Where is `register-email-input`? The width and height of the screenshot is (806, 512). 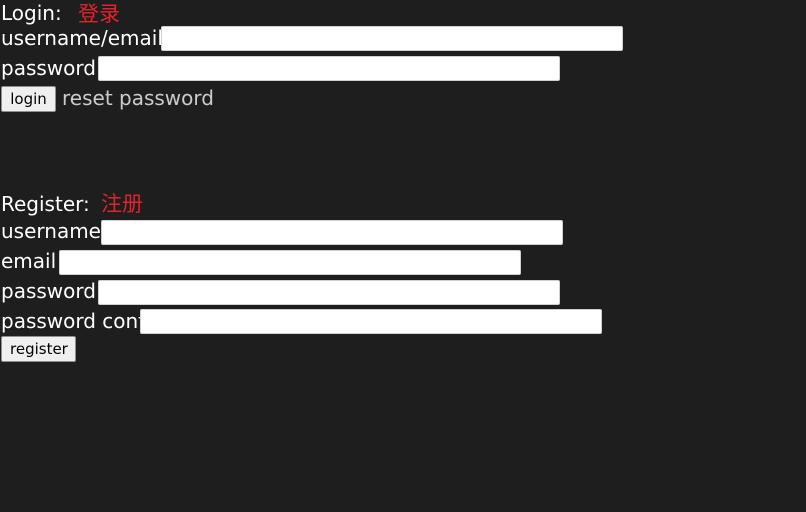
register-email-input is located at coordinates (290, 262).